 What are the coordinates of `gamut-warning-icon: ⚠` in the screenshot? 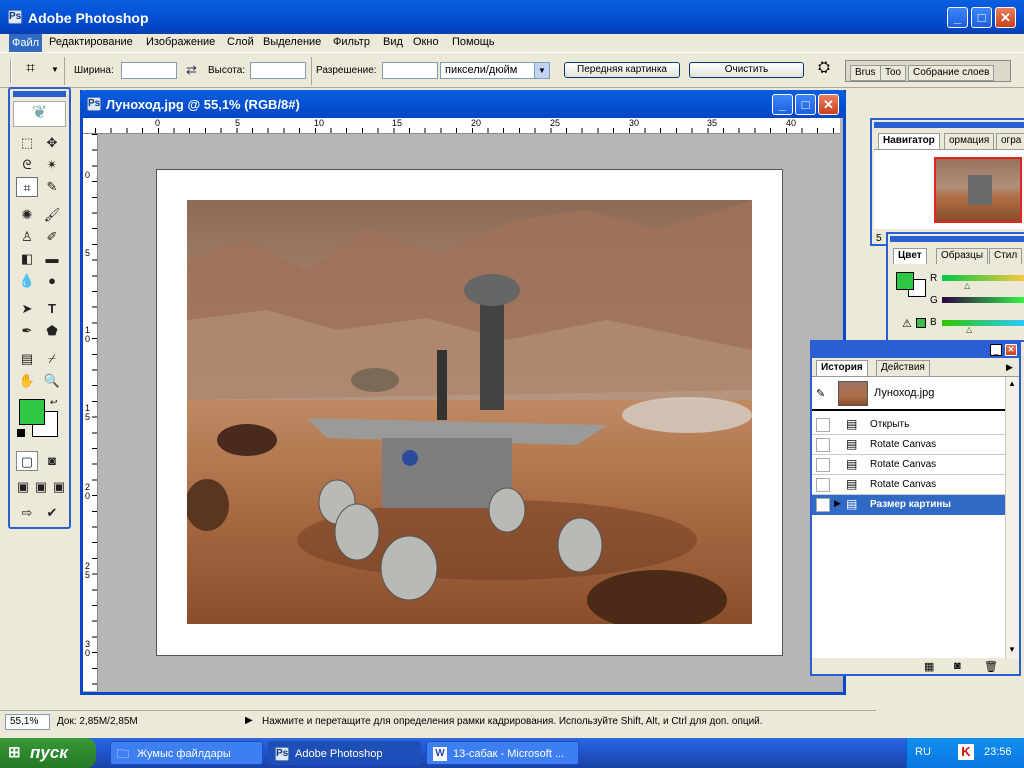 It's located at (907, 323).